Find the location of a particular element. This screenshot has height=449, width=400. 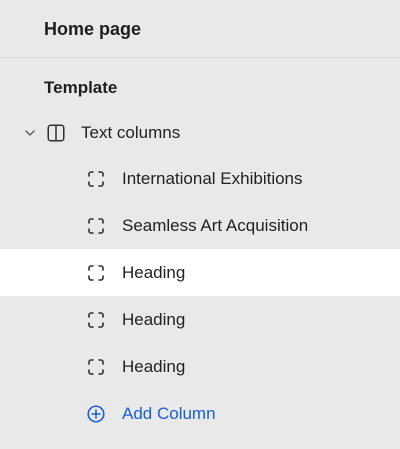

block-label: International Exhibitions is located at coordinates (212, 178).